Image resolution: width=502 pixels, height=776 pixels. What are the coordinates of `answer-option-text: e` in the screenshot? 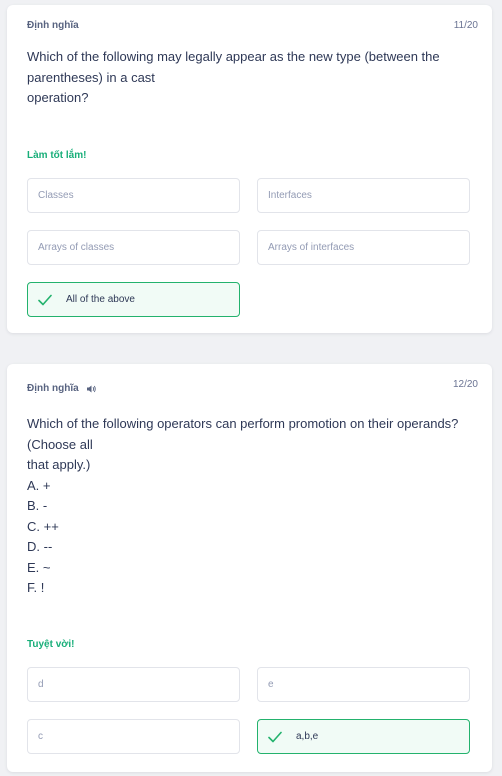 It's located at (271, 684).